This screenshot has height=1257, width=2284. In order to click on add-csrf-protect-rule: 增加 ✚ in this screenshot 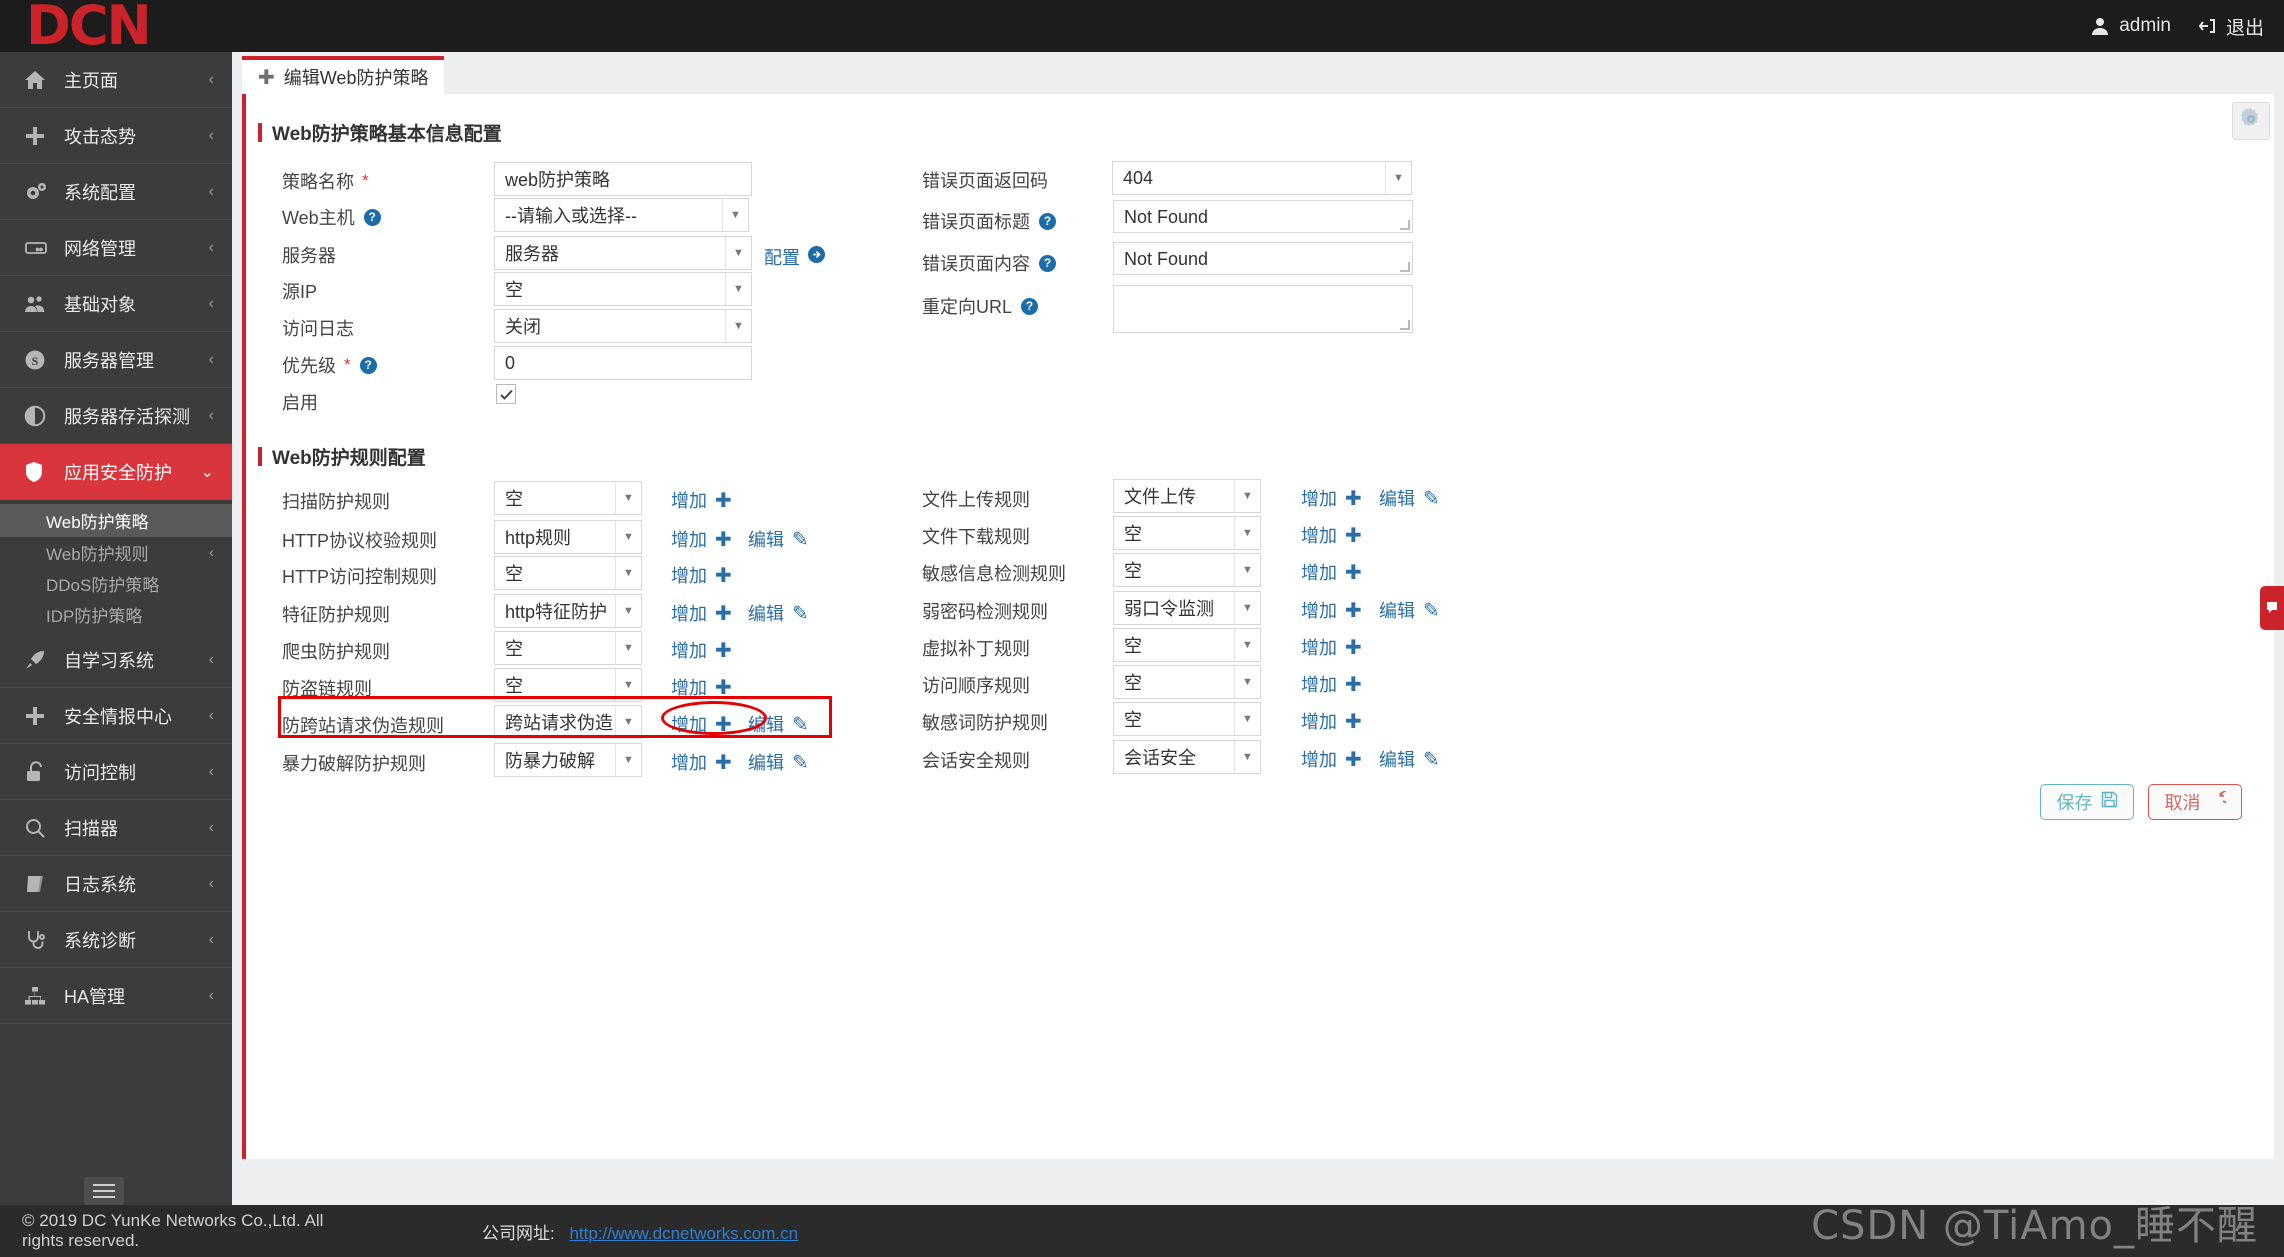, I will do `click(701, 724)`.